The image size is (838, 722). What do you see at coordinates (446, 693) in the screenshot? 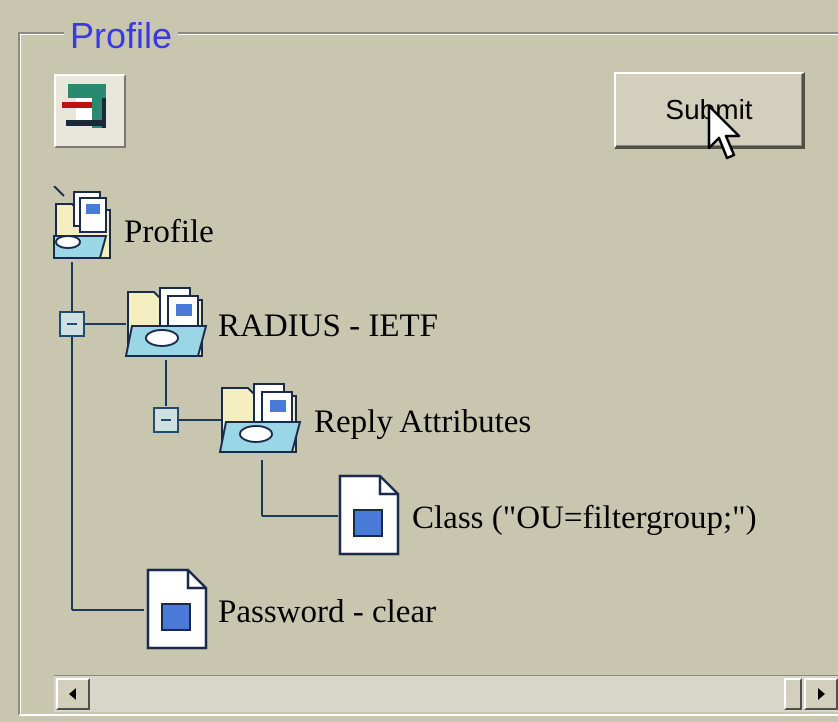
I see `horizontal-scrollbar` at bounding box center [446, 693].